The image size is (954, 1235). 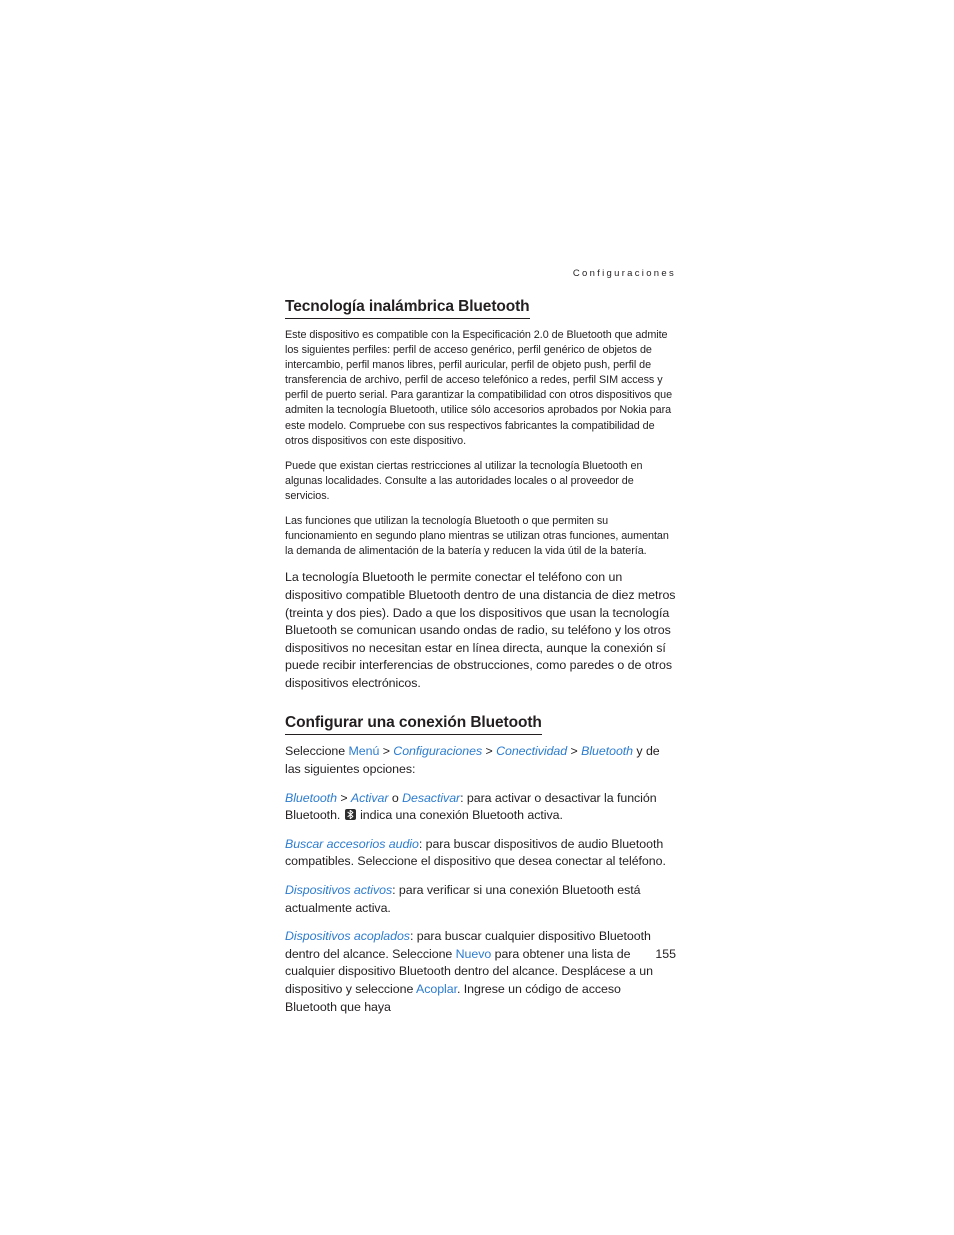 I want to click on menu-item-conectividad: Conectividad, so click(x=531, y=751).